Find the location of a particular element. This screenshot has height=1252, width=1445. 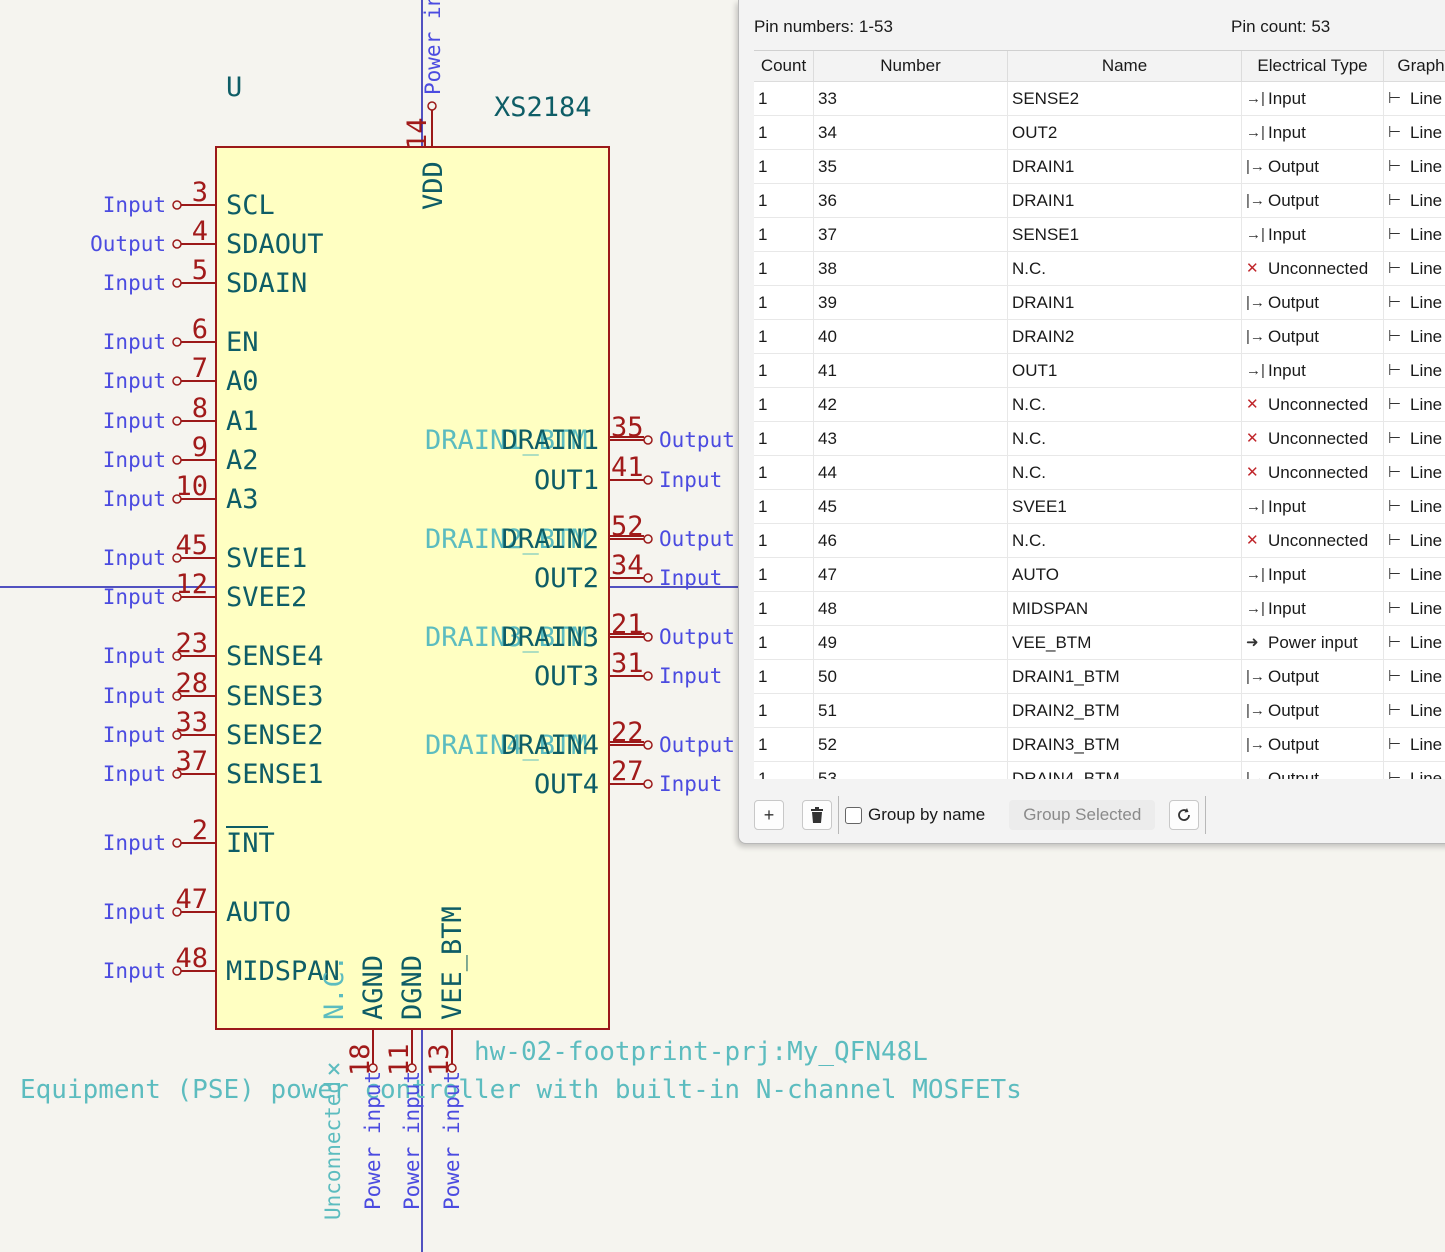

cell-name: AUTO is located at coordinates (1125, 574).